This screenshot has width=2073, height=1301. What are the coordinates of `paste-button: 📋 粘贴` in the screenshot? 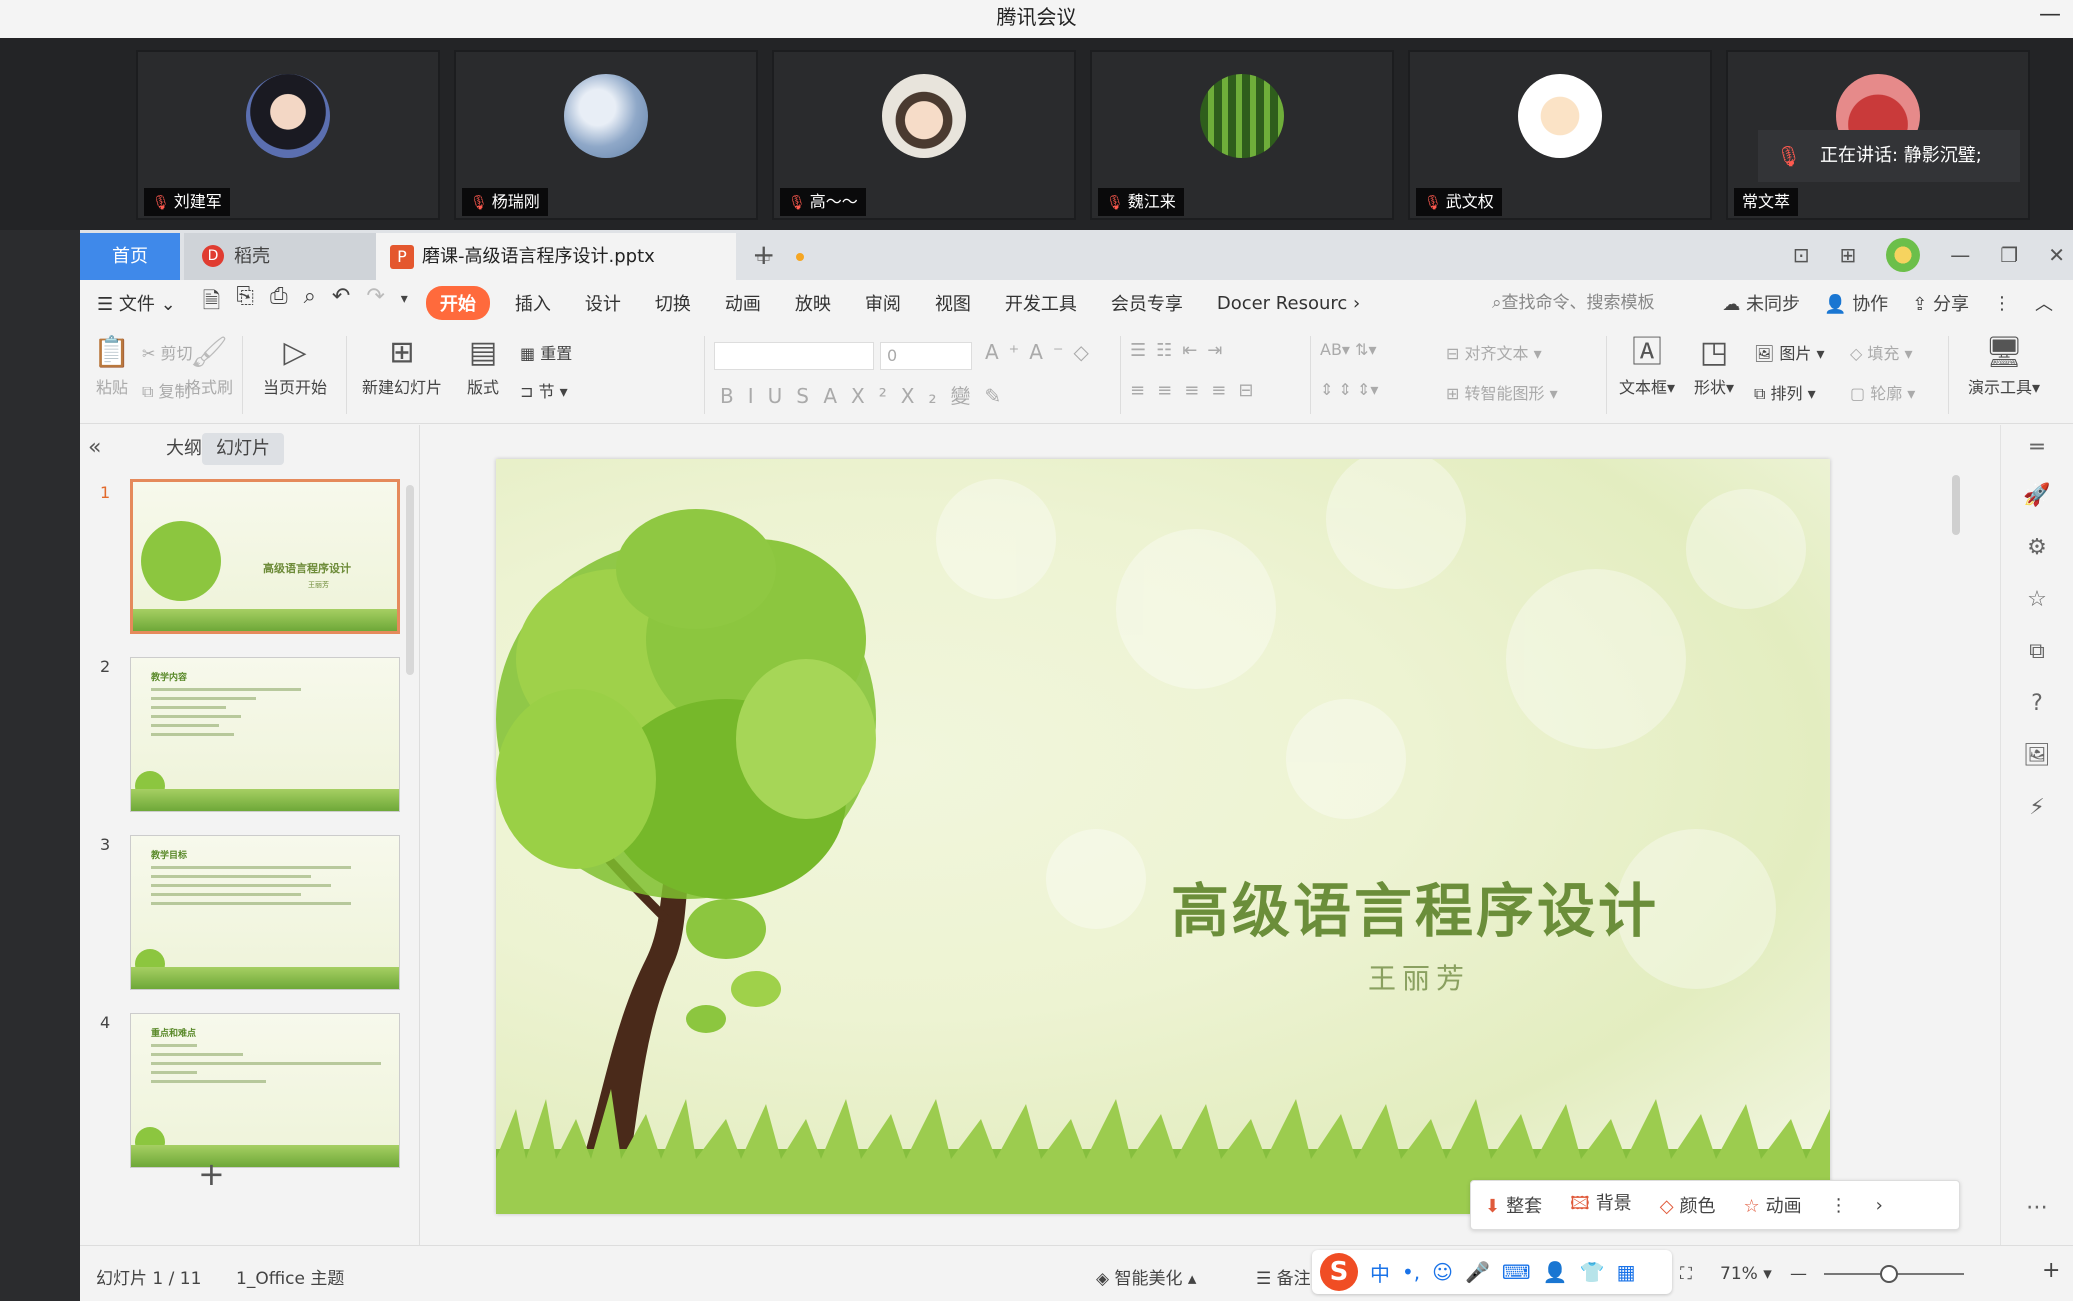 It's located at (112, 366).